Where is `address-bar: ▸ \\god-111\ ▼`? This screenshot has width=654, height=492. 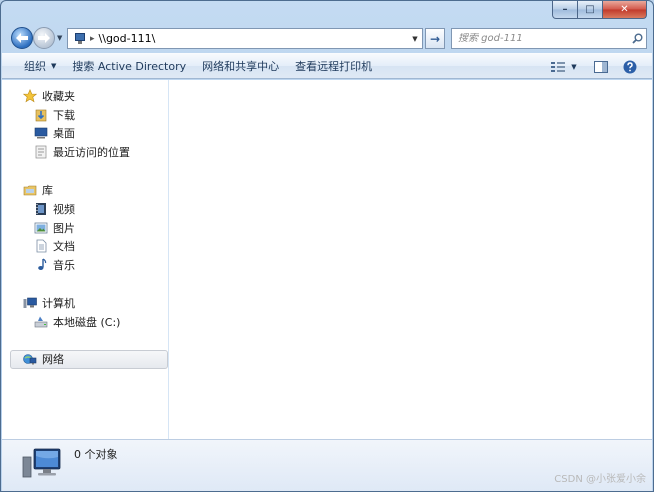 address-bar: ▸ \\god-111\ ▼ is located at coordinates (245, 38).